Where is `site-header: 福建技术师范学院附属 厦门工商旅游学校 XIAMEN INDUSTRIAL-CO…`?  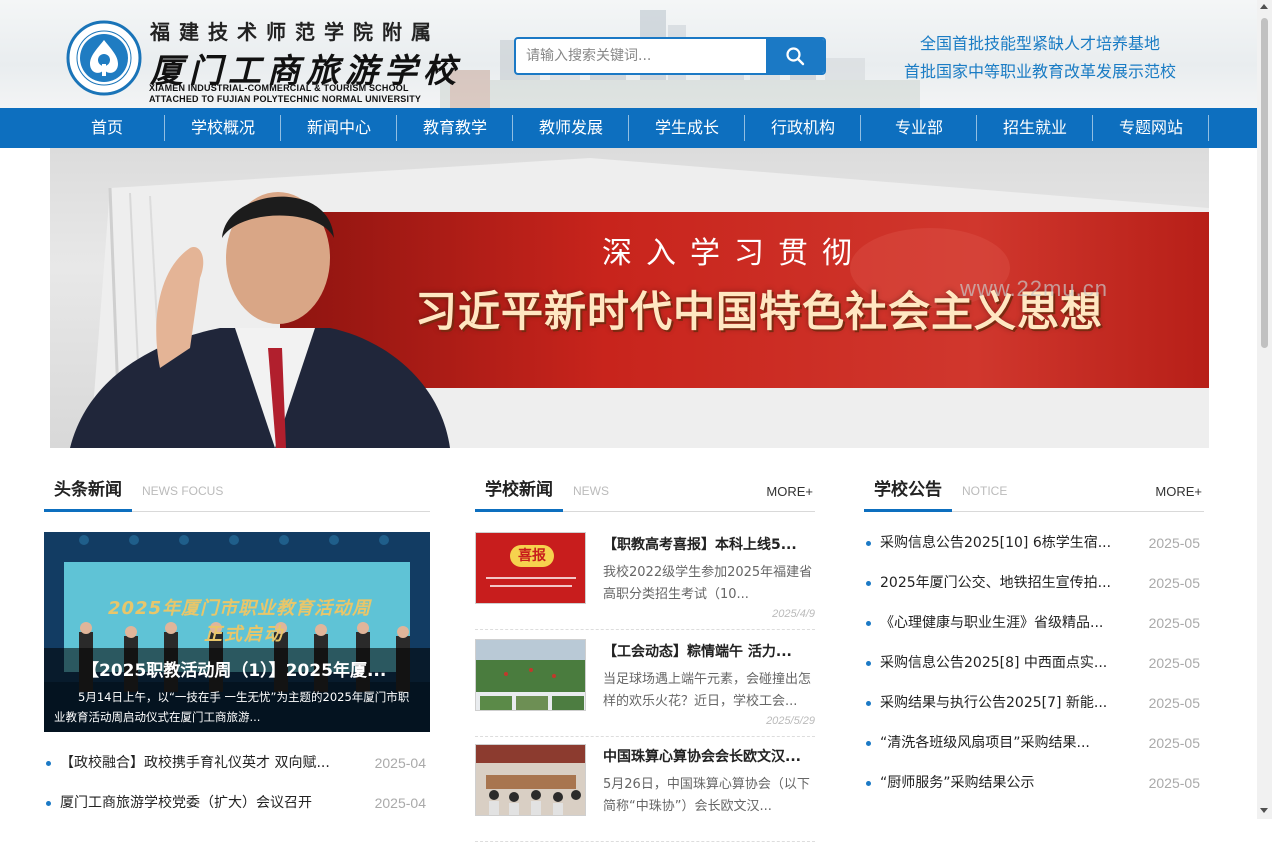
site-header: 福建技术师范学院附属 厦门工商旅游学校 XIAMEN INDUSTRIAL-CO… is located at coordinates (628, 54).